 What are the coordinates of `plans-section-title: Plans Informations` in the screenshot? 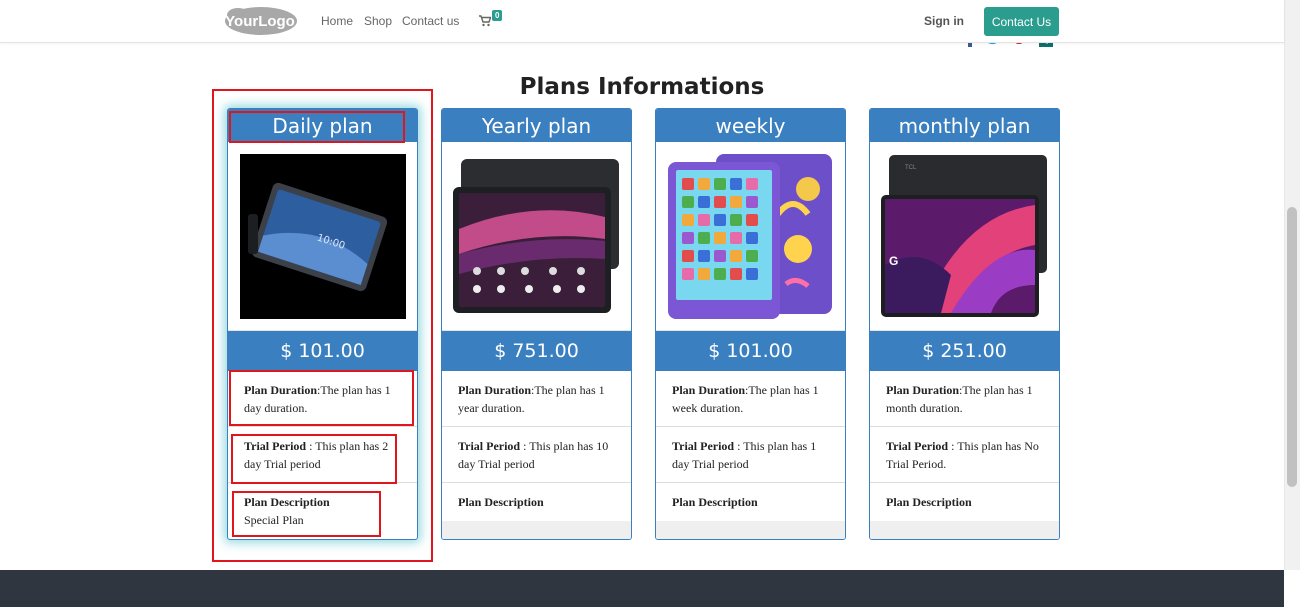 It's located at (642, 87).